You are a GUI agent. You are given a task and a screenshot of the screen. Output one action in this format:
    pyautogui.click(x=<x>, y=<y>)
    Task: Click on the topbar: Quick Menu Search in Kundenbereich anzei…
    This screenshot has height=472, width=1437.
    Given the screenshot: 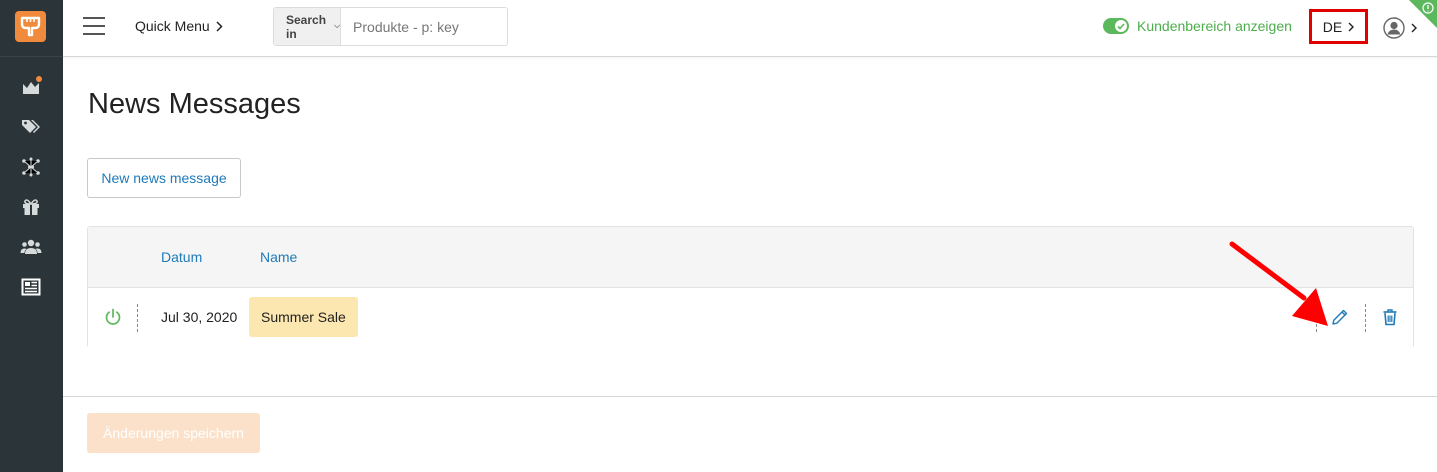 What is the action you would take?
    pyautogui.click(x=750, y=28)
    